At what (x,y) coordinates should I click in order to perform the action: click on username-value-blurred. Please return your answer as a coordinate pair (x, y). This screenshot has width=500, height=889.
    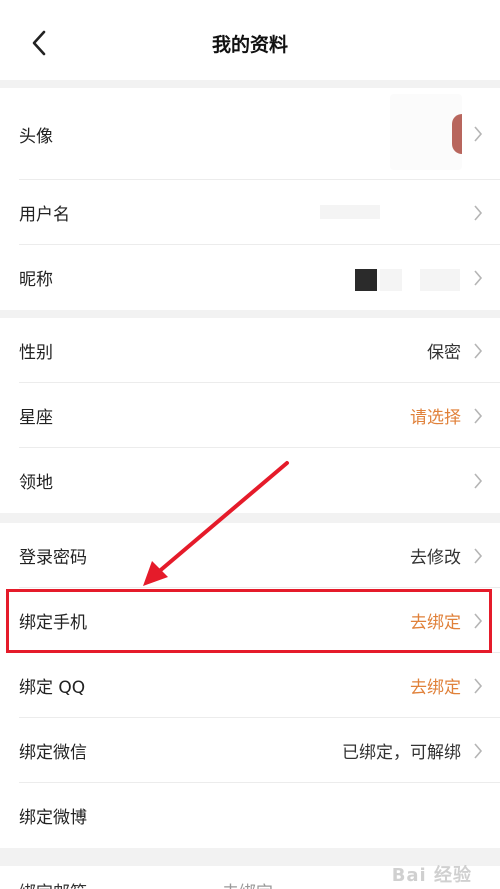
    Looking at the image, I should click on (350, 212).